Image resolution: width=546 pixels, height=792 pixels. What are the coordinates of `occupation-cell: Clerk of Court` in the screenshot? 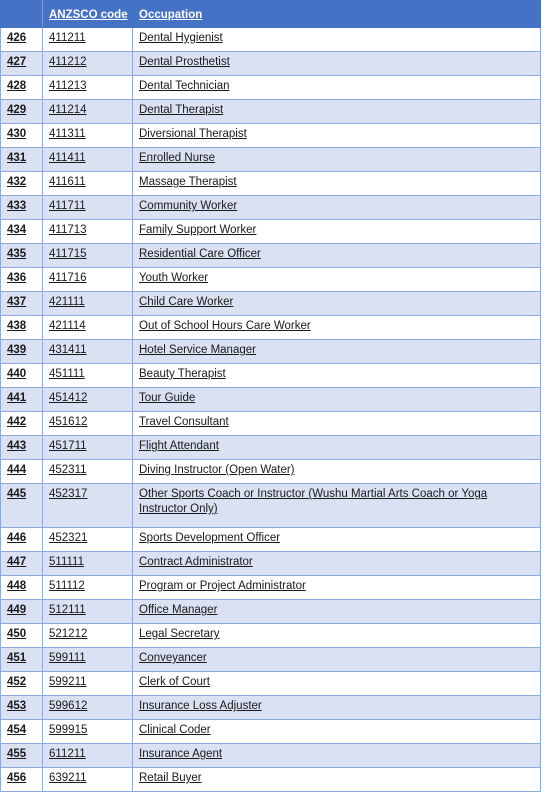 It's located at (336, 683).